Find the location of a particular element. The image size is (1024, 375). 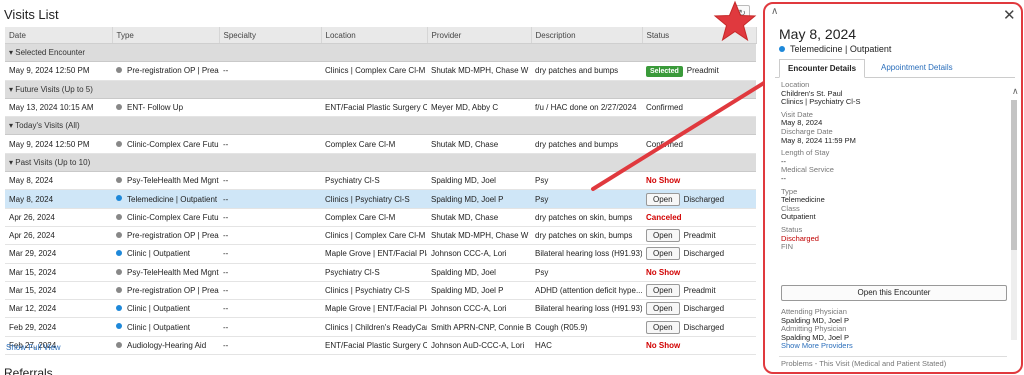

location-cell: ENT/Facial Plastic Surgery Cl-M is located at coordinates (374, 108).